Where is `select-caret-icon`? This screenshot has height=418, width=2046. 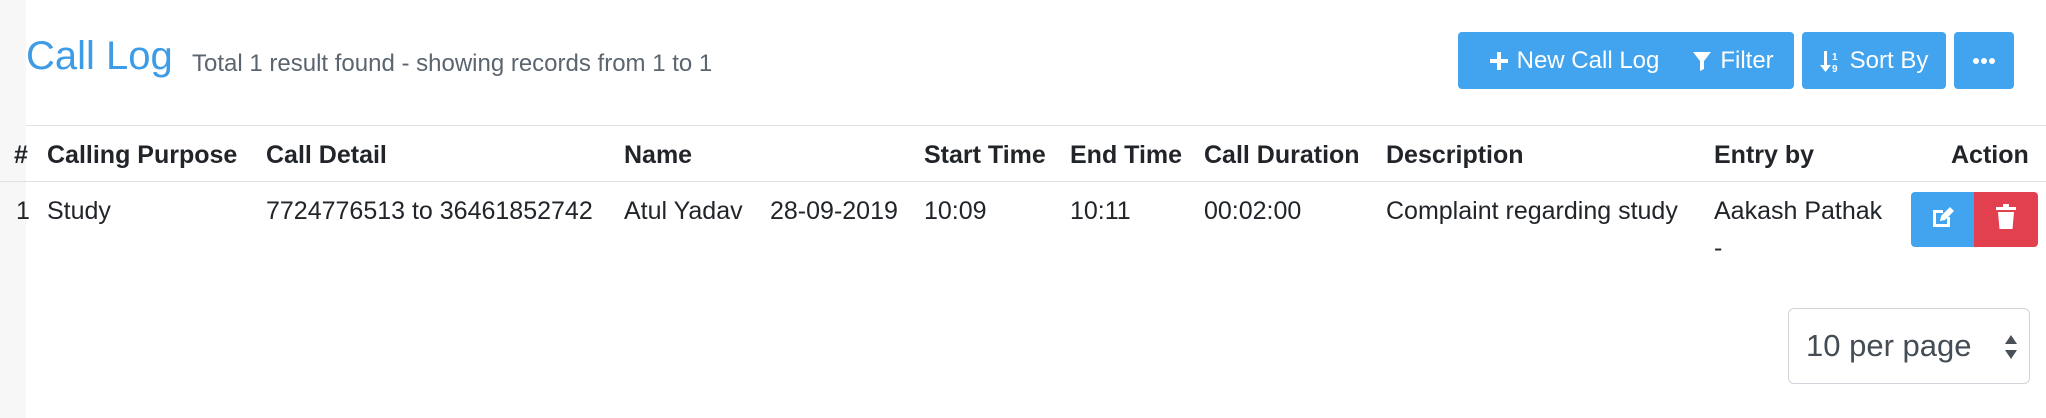 select-caret-icon is located at coordinates (2011, 351).